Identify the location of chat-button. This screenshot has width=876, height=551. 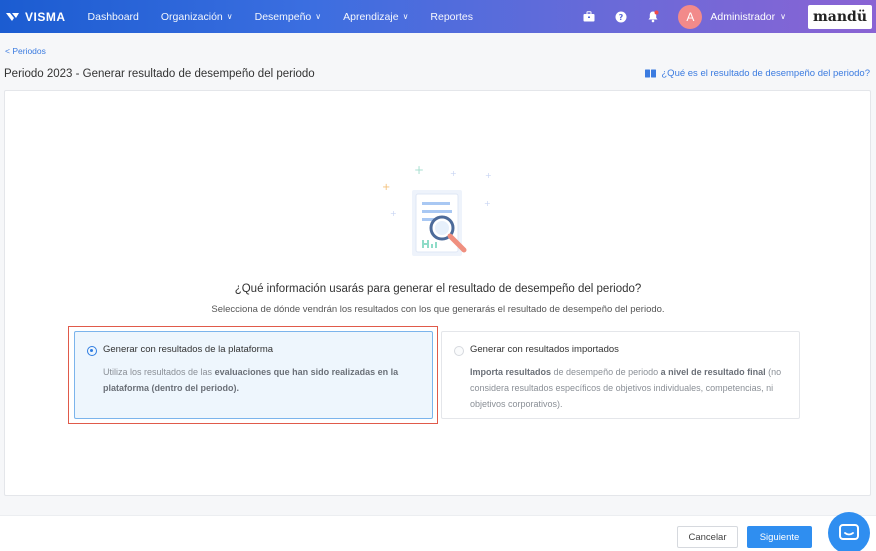
(849, 531).